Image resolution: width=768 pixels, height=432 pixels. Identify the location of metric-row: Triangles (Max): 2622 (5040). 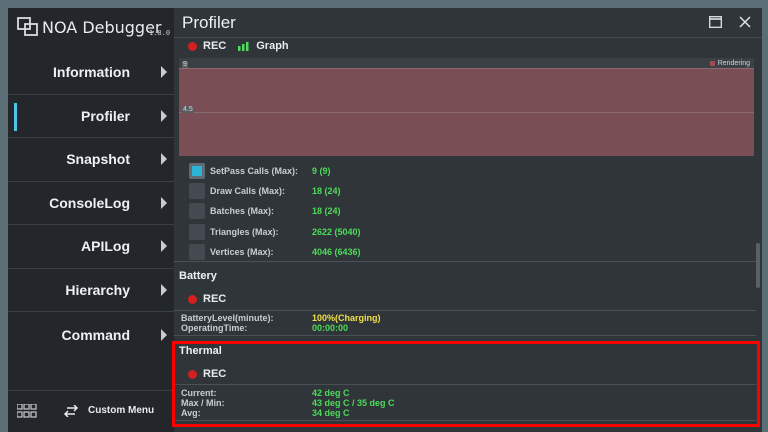
(468, 232).